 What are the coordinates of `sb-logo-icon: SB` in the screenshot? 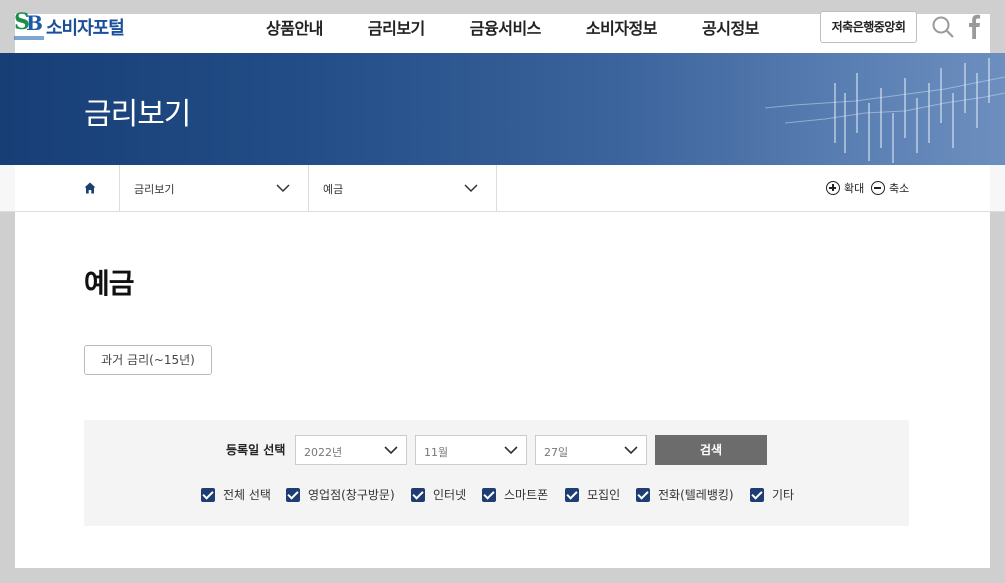 It's located at (29, 27).